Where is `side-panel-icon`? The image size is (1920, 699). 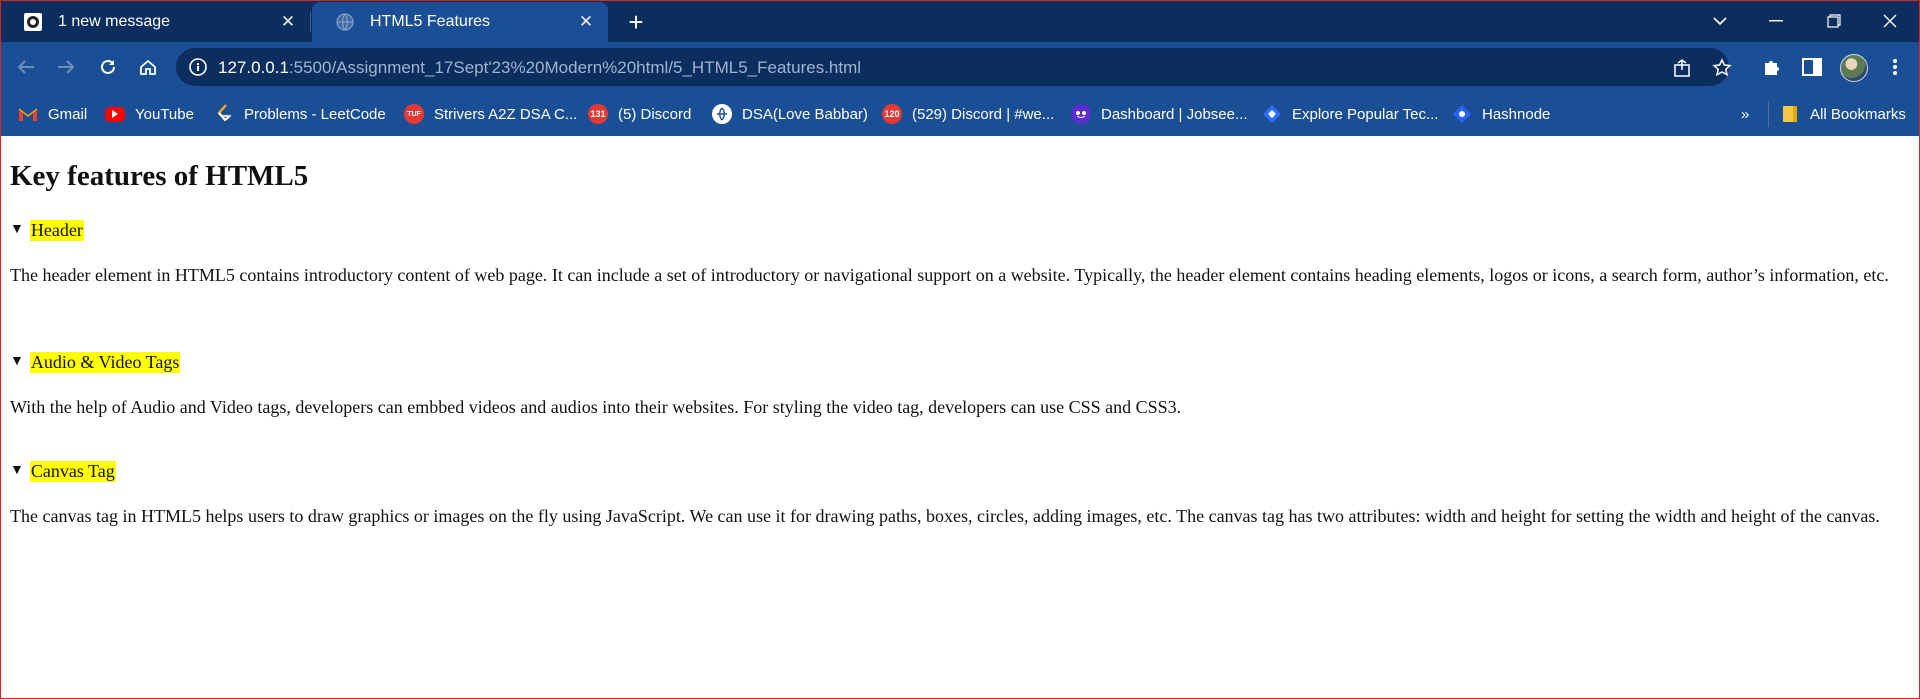
side-panel-icon is located at coordinates (1812, 67).